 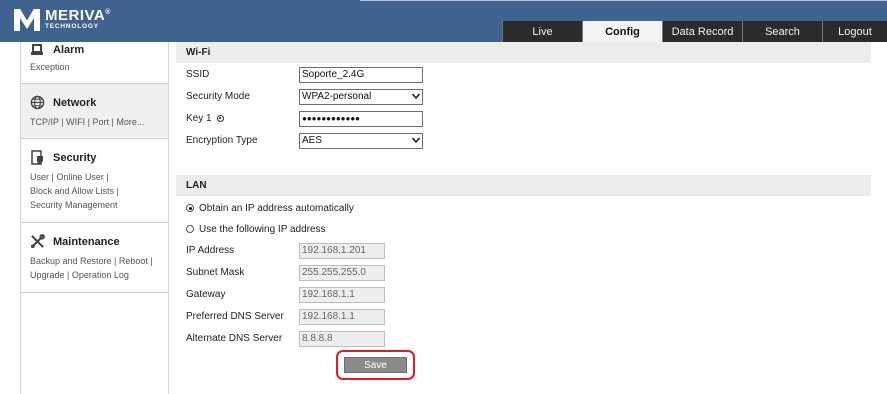 I want to click on save-button: Save, so click(x=375, y=365).